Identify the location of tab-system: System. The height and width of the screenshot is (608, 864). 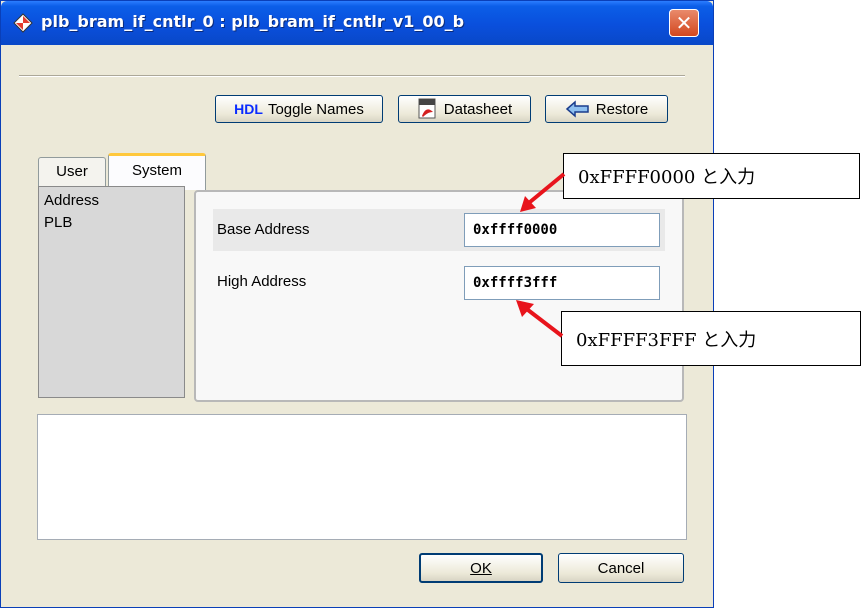
(157, 171).